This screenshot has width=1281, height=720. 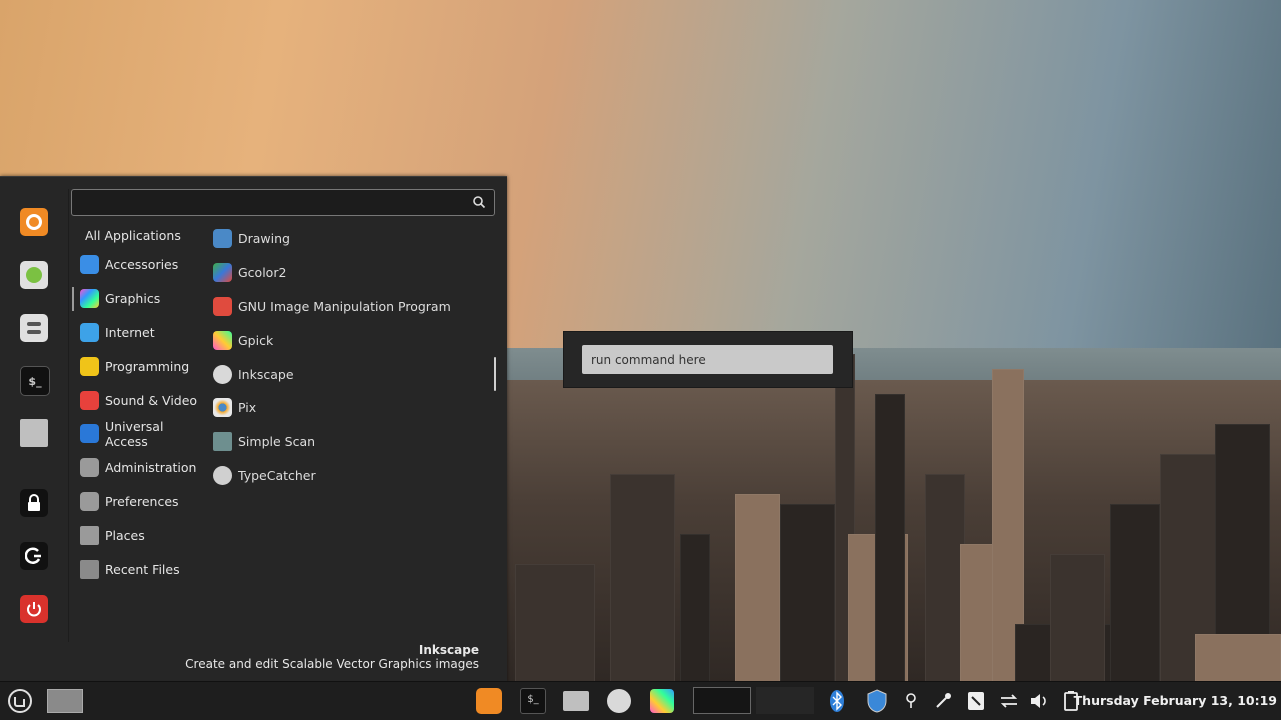 I want to click on cloud-icon, so click(x=89, y=332).